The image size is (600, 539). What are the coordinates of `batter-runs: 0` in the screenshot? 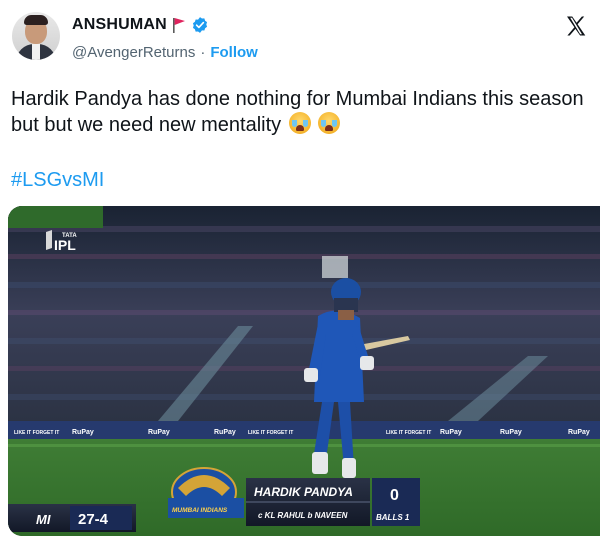 It's located at (394, 495).